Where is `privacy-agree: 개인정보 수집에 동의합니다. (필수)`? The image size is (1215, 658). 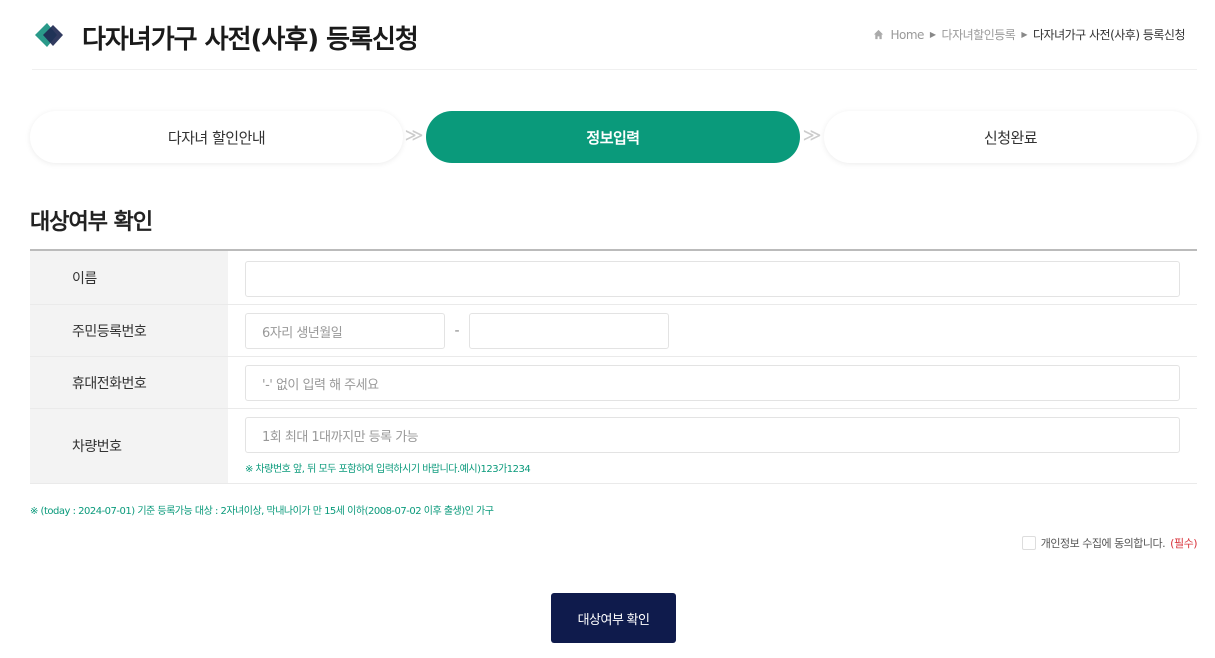
privacy-agree: 개인정보 수집에 동의합니다. (필수) is located at coordinates (1109, 543).